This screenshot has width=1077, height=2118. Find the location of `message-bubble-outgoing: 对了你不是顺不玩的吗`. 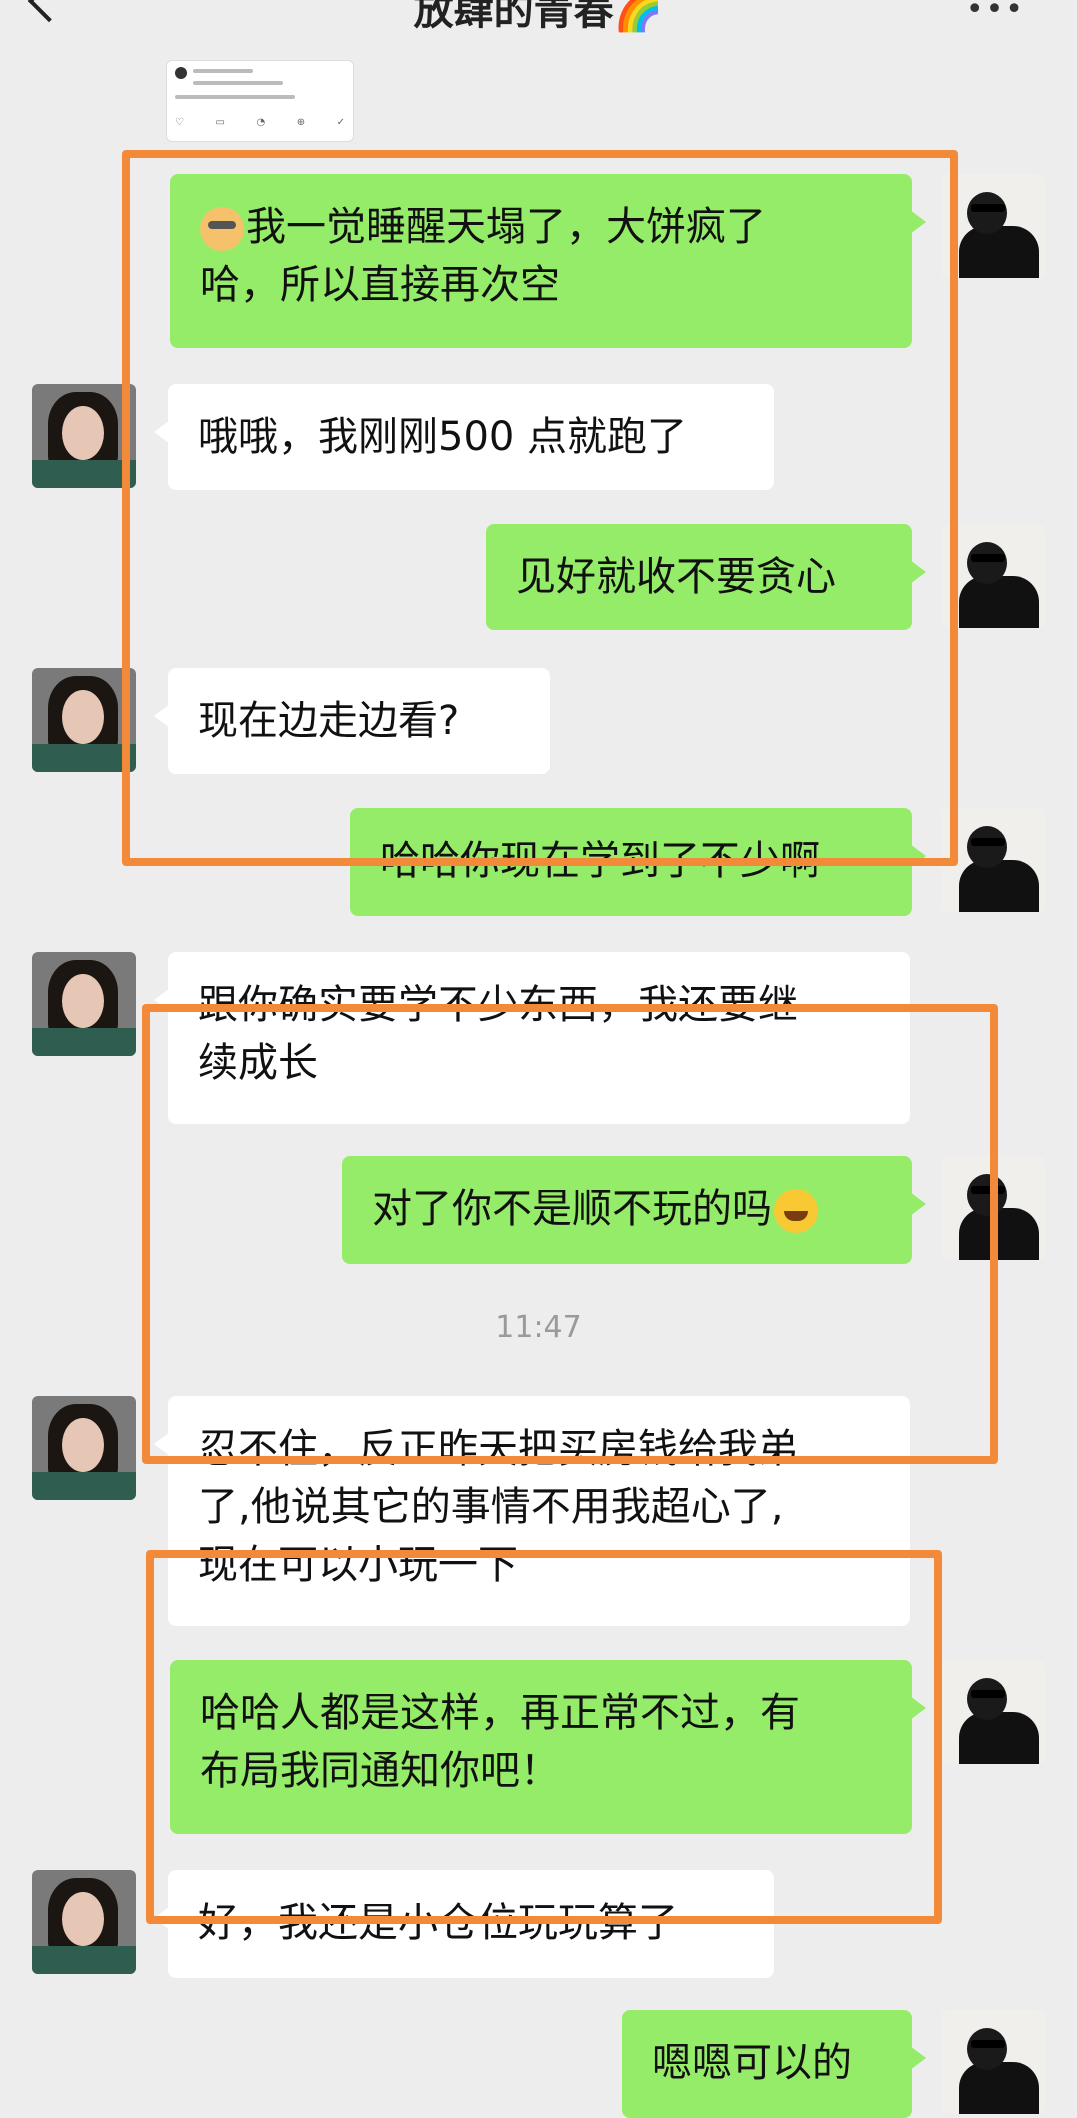

message-bubble-outgoing: 对了你不是顺不玩的吗 is located at coordinates (634, 1210).